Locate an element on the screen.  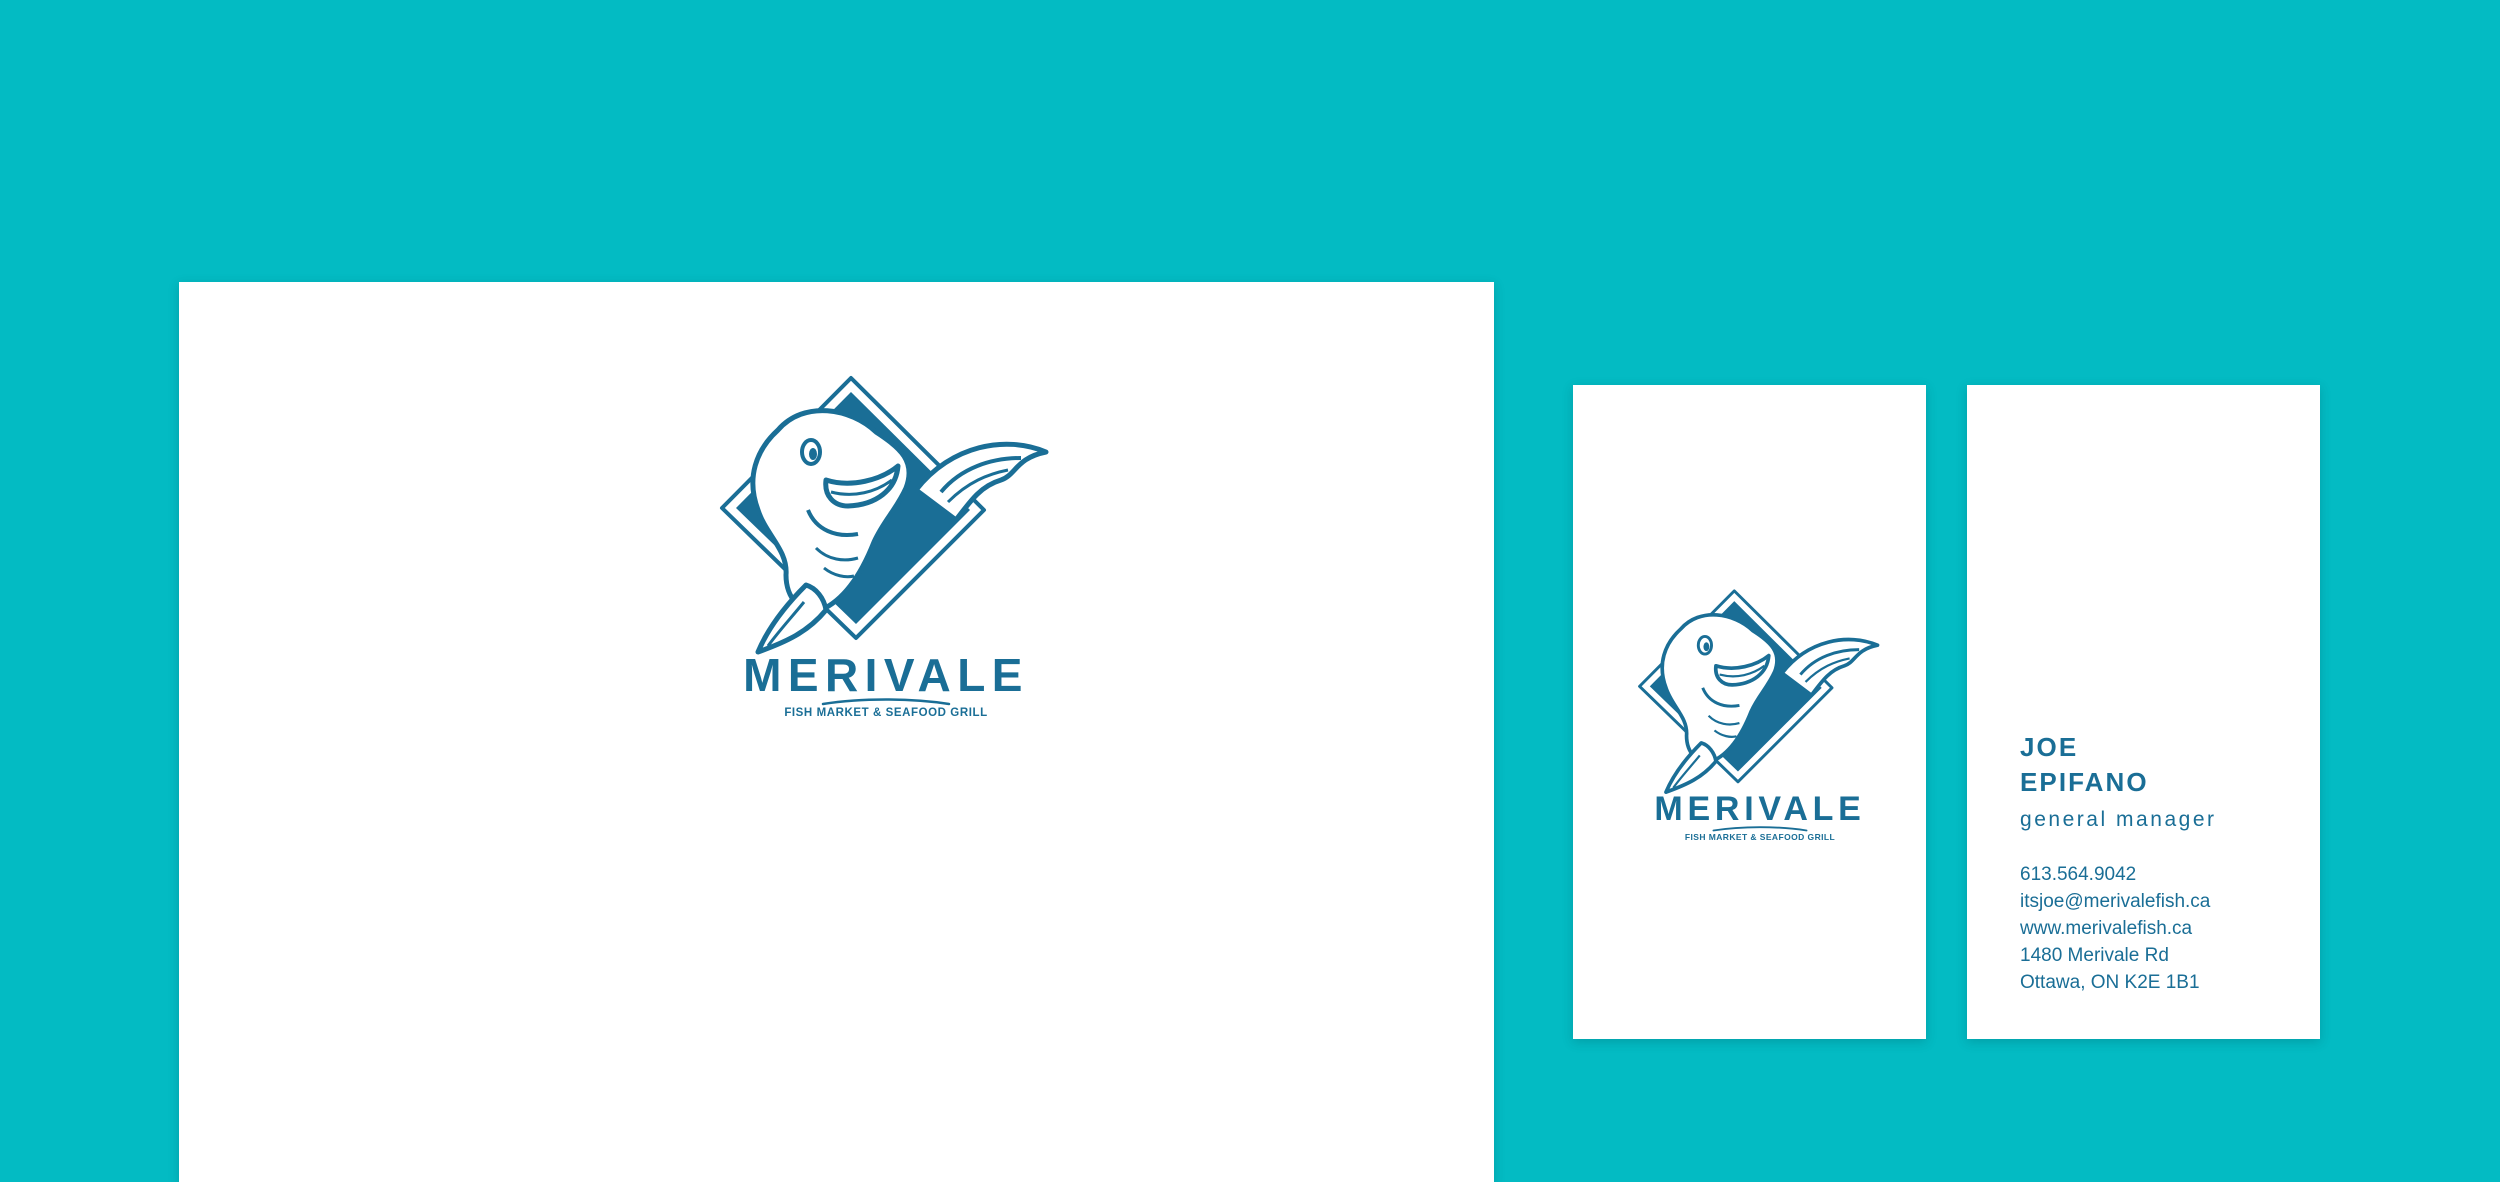
email-address: itsjoe@merivalefish.ca is located at coordinates (2115, 901).